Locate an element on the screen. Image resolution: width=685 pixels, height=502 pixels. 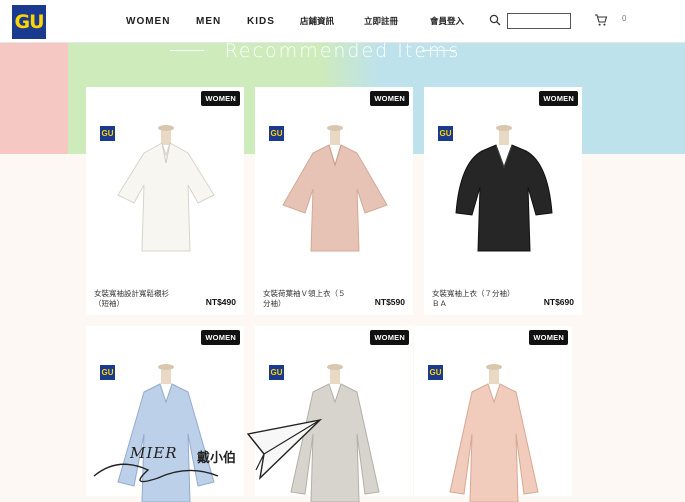
product-name-line1: 女裝荷葉袖Ｖ領上衣（５ is located at coordinates (304, 293).